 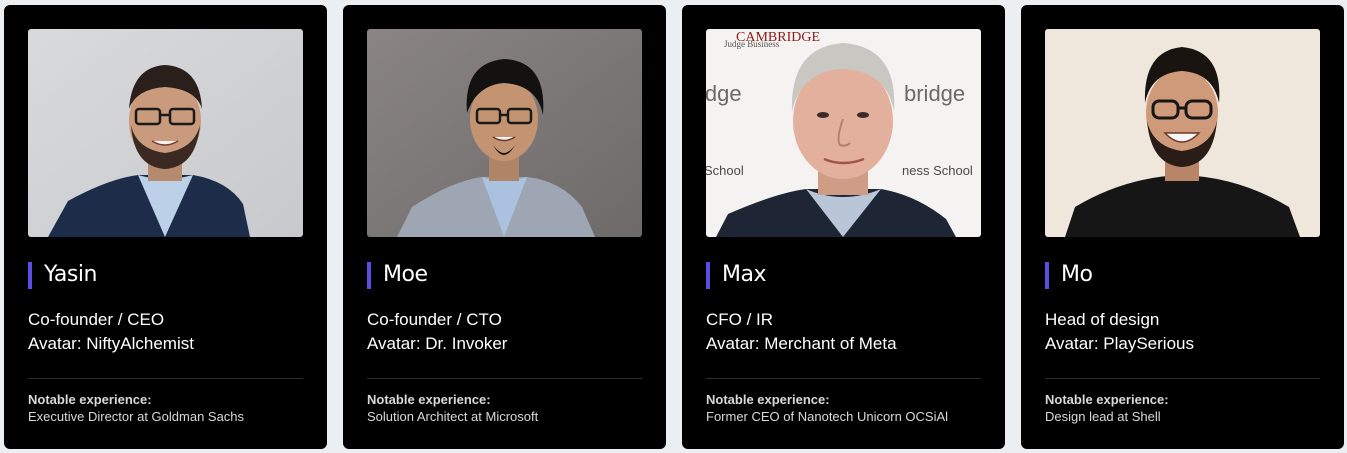 I want to click on member-name: Mo, so click(x=1077, y=274).